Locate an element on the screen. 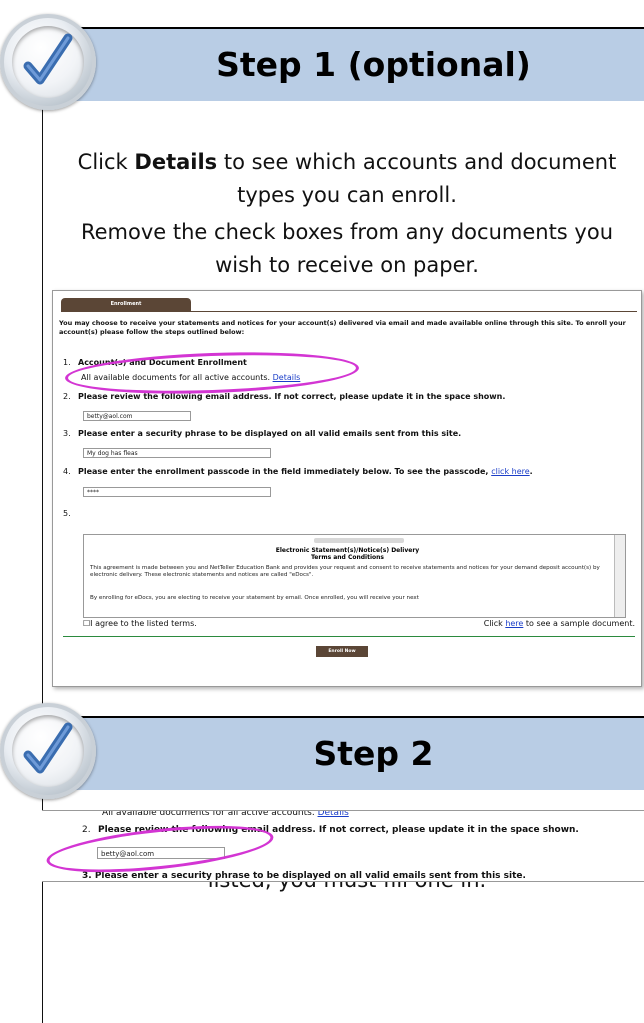  click-here-link: click here is located at coordinates (510, 471).